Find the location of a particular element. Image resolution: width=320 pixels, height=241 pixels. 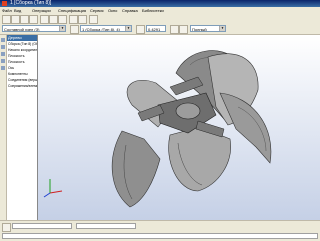

menu-file: Файл is located at coordinates (7, 10).